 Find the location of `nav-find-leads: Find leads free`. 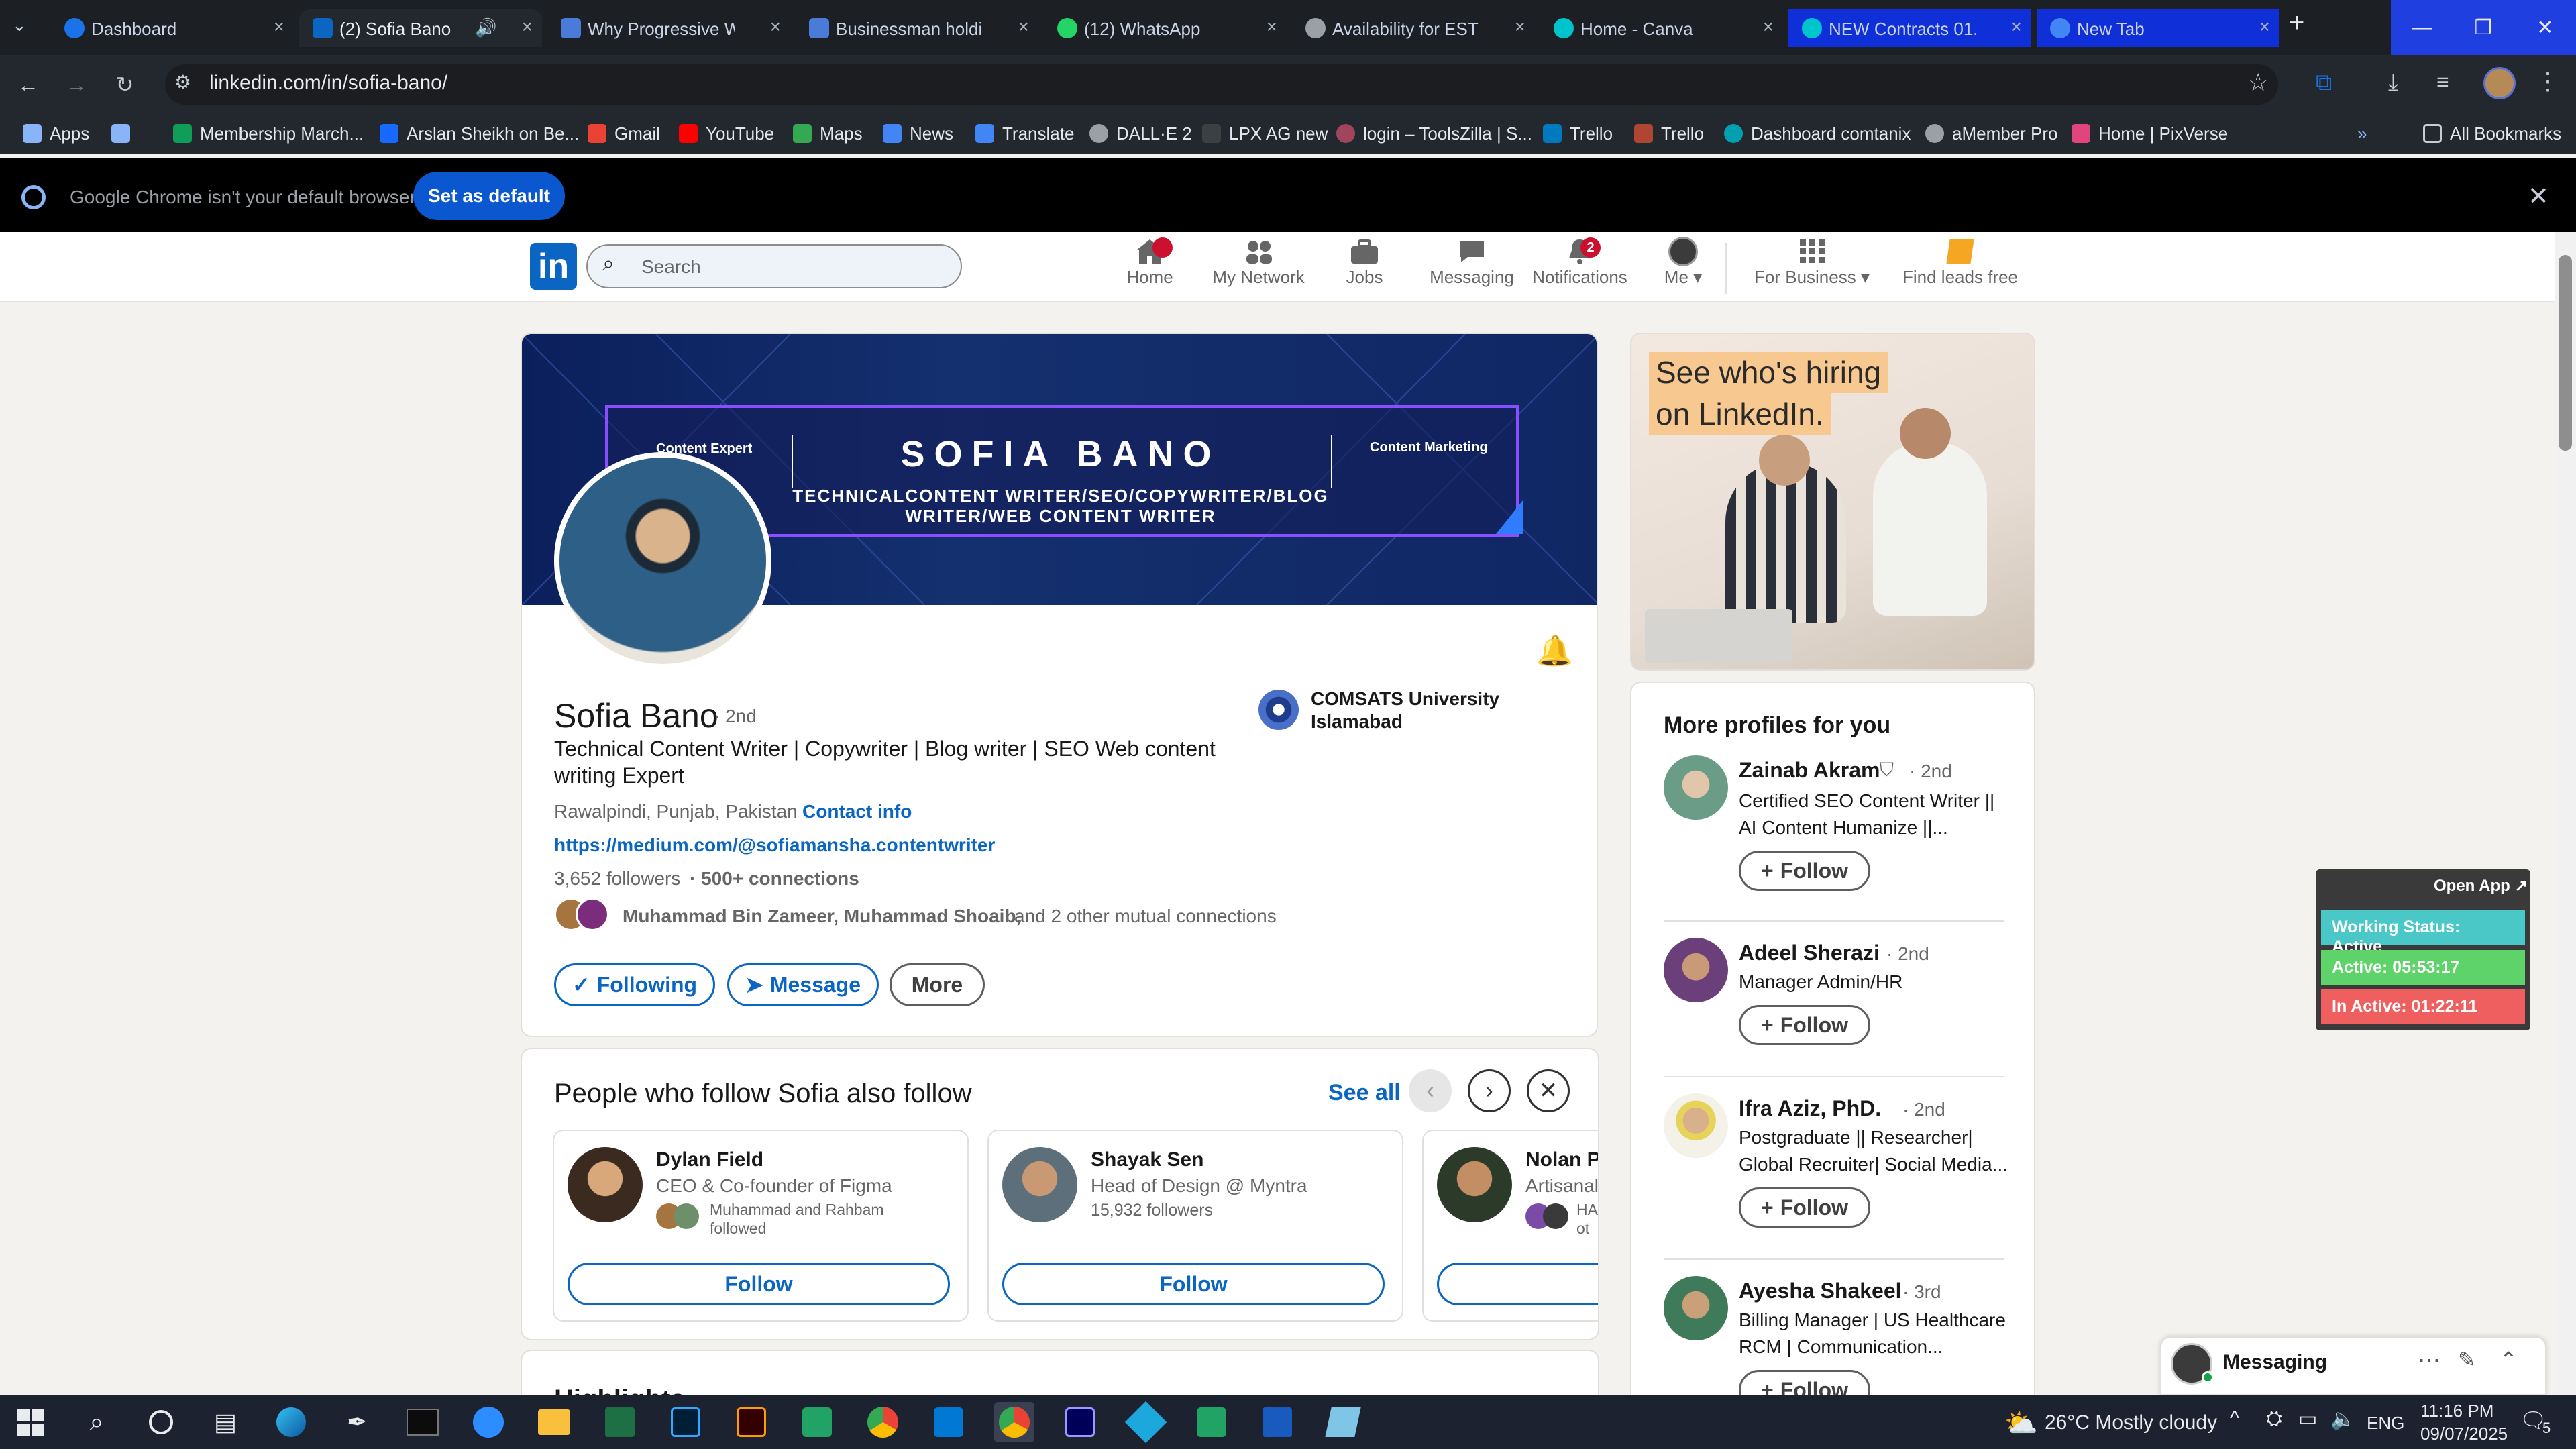

nav-find-leads: Find leads free is located at coordinates (1960, 267).